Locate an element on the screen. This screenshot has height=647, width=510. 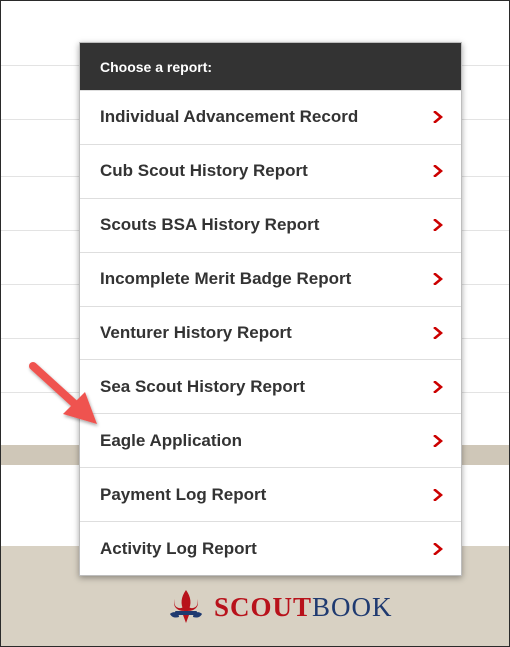
scoutbook-logo: SCOUTBOOK is located at coordinates (279, 607).